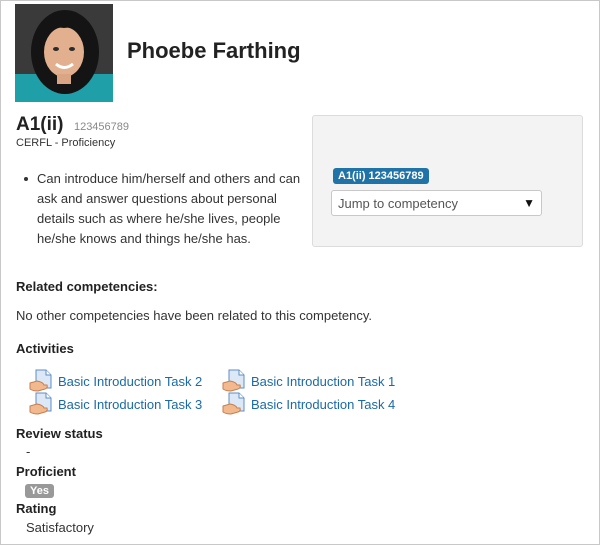 This screenshot has width=600, height=545. What do you see at coordinates (447, 181) in the screenshot?
I see `navigation-panel: A1(ii) 123456789 Jump to competency ▼` at bounding box center [447, 181].